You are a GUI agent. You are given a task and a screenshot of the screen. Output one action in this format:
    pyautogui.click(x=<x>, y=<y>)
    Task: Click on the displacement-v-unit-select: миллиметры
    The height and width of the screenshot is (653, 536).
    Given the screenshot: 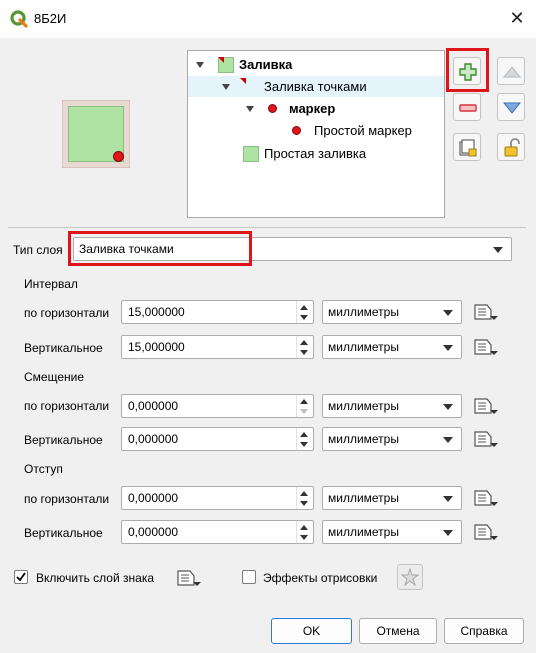 What is the action you would take?
    pyautogui.click(x=392, y=532)
    